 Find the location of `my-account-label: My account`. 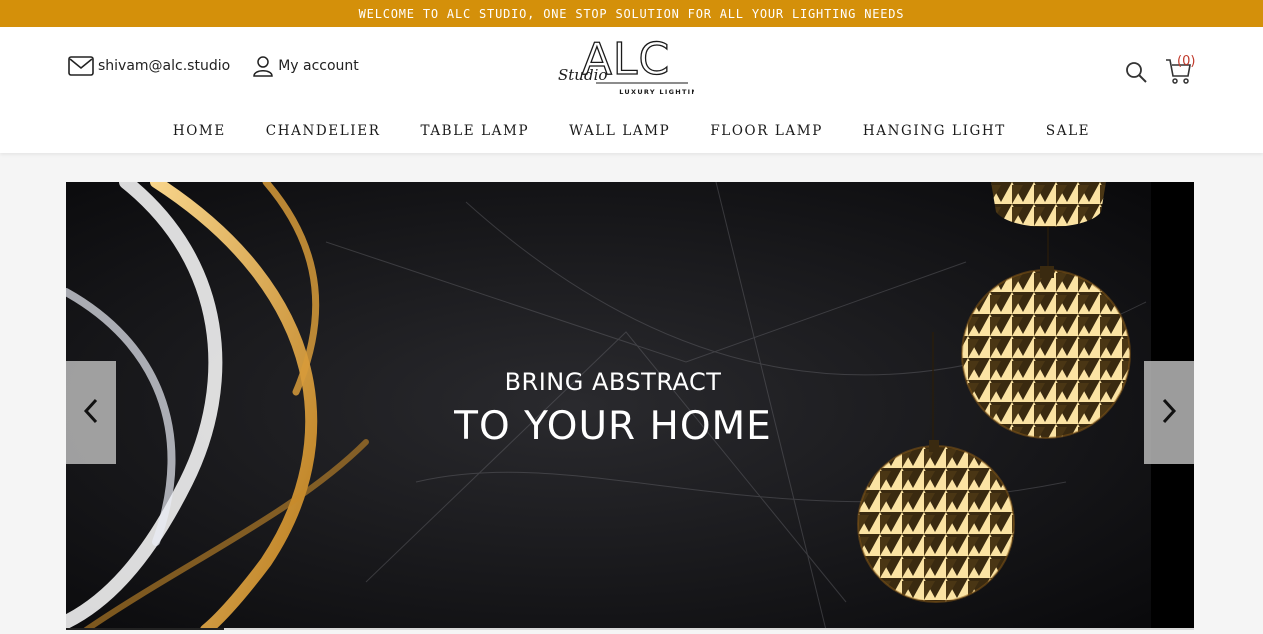

my-account-label: My account is located at coordinates (318, 66).